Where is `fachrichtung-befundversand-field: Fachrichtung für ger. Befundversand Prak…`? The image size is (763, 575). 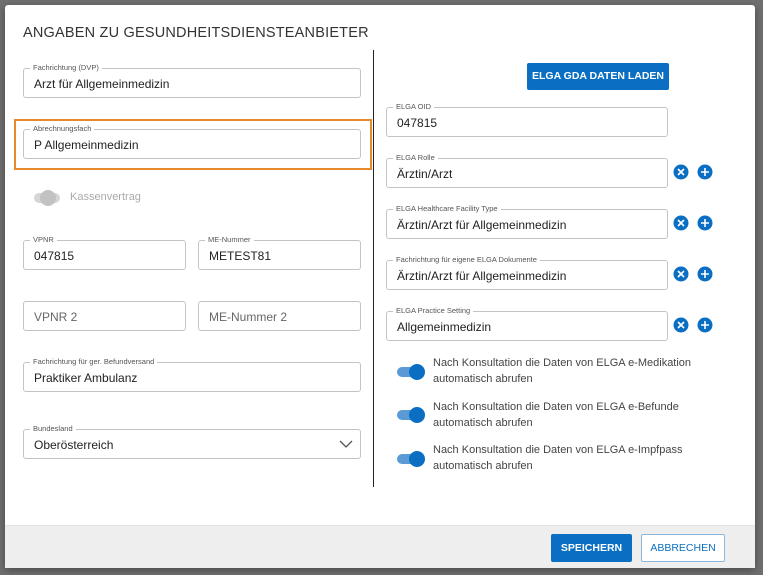 fachrichtung-befundversand-field: Fachrichtung für ger. Befundversand Prak… is located at coordinates (192, 374).